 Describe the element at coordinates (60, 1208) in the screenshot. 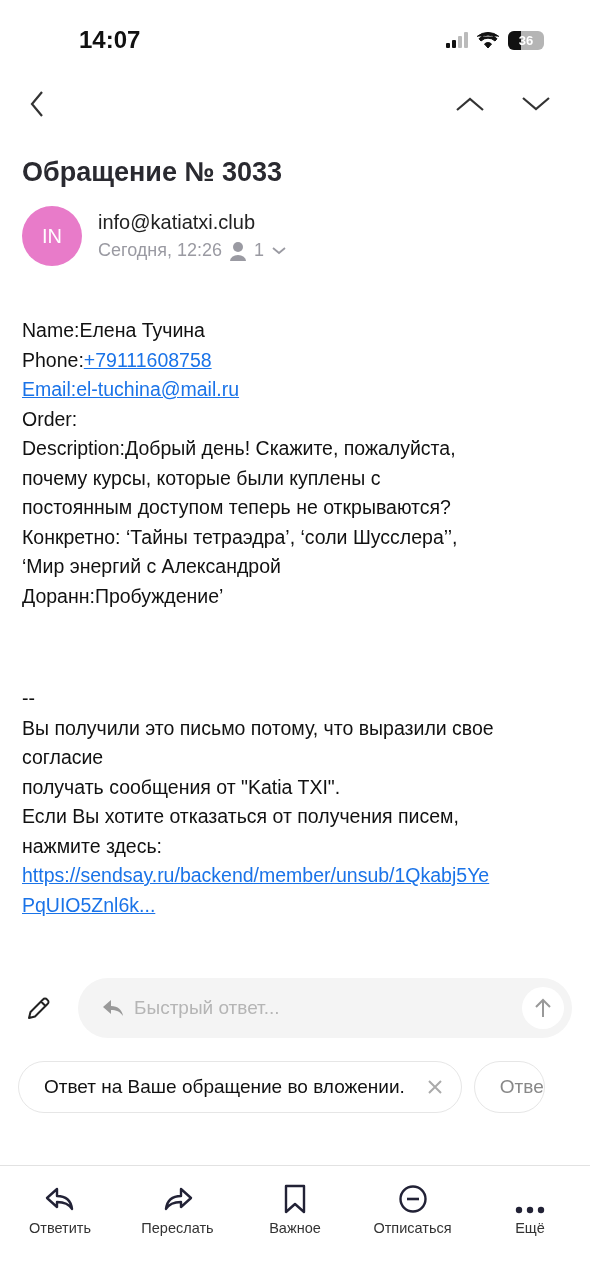

I see `action-button: Ответить` at that location.